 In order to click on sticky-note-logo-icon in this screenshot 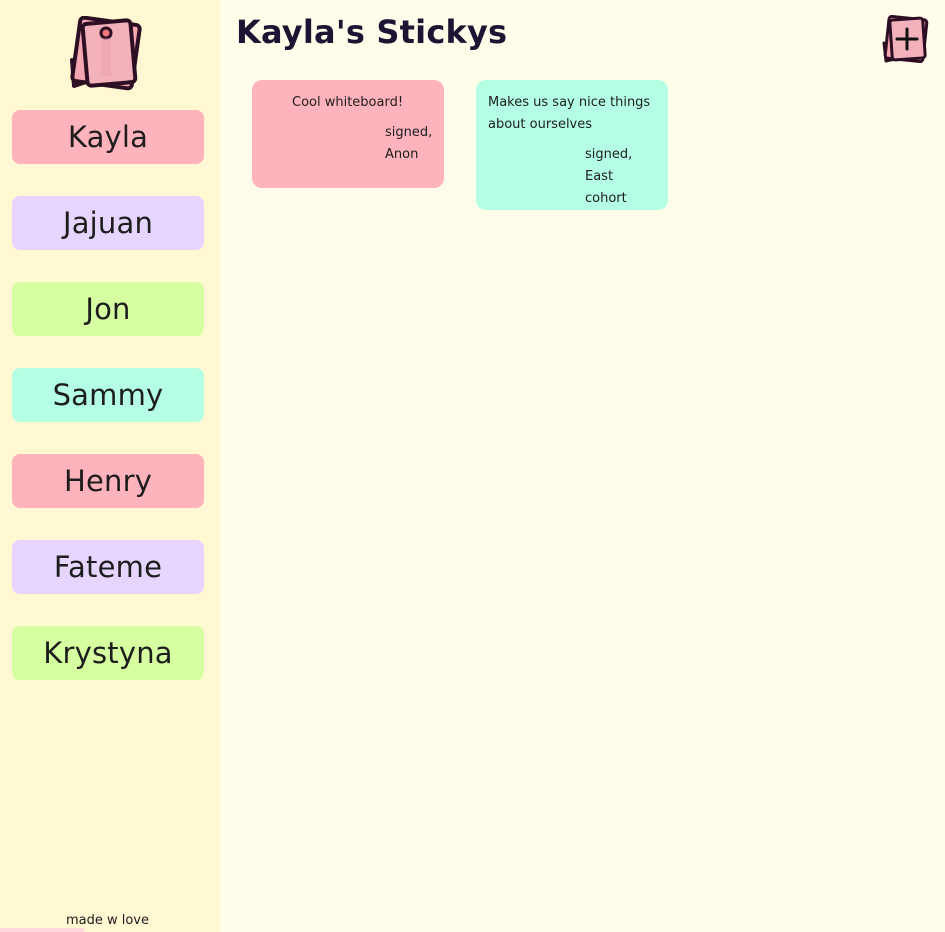, I will do `click(107, 54)`.